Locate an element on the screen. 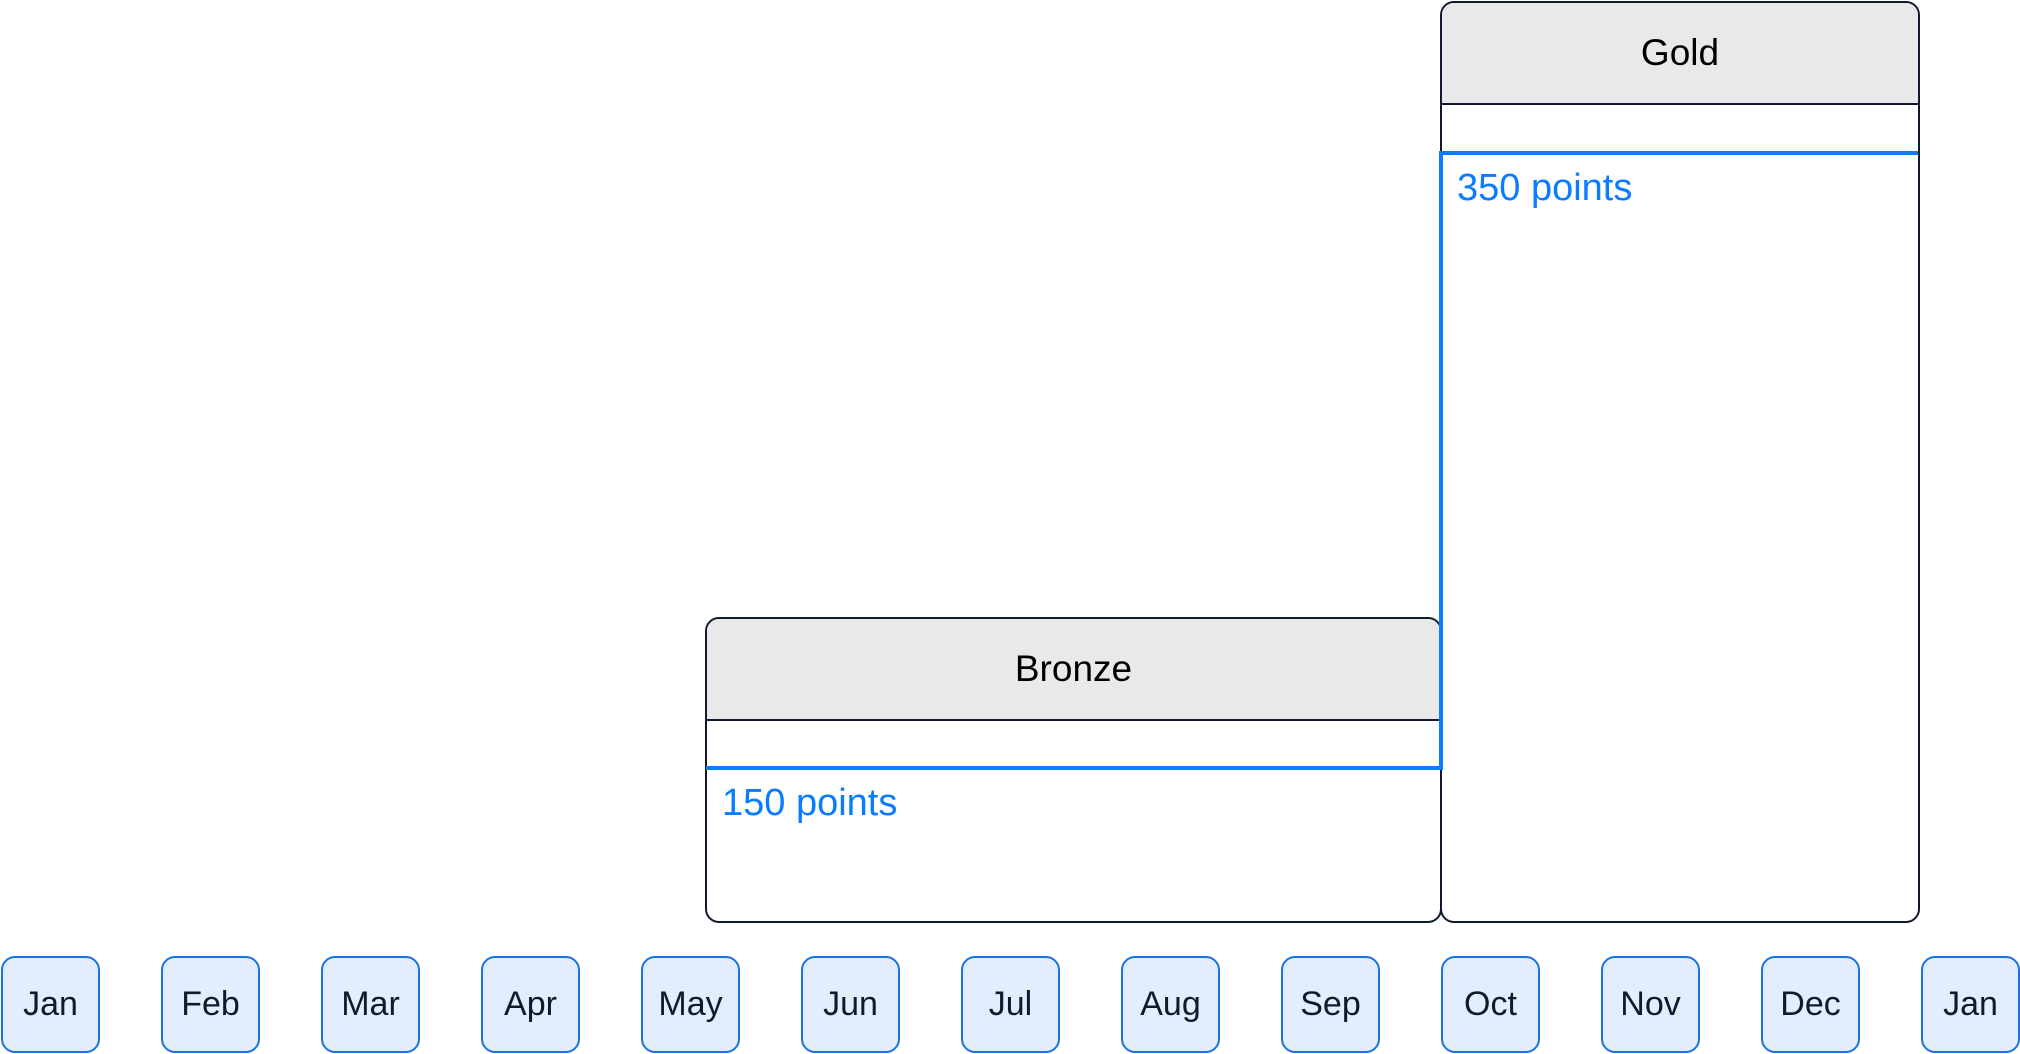 The image size is (2020, 1054). tier-bronze-title: Bronze is located at coordinates (1073, 668).